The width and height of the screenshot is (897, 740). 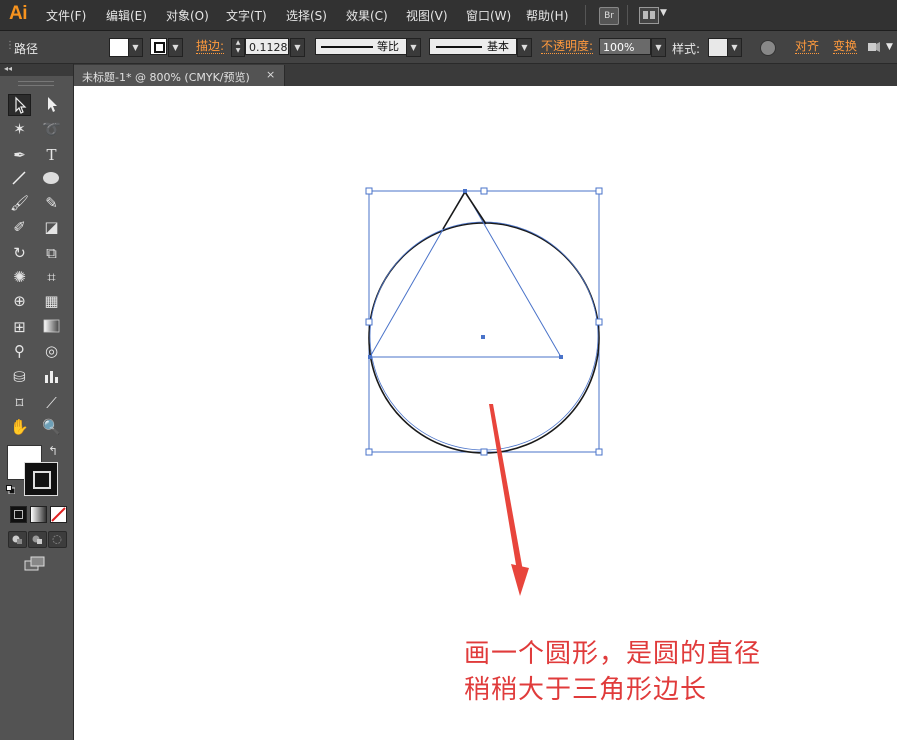 I want to click on pen-icon: ✒, so click(x=19, y=155).